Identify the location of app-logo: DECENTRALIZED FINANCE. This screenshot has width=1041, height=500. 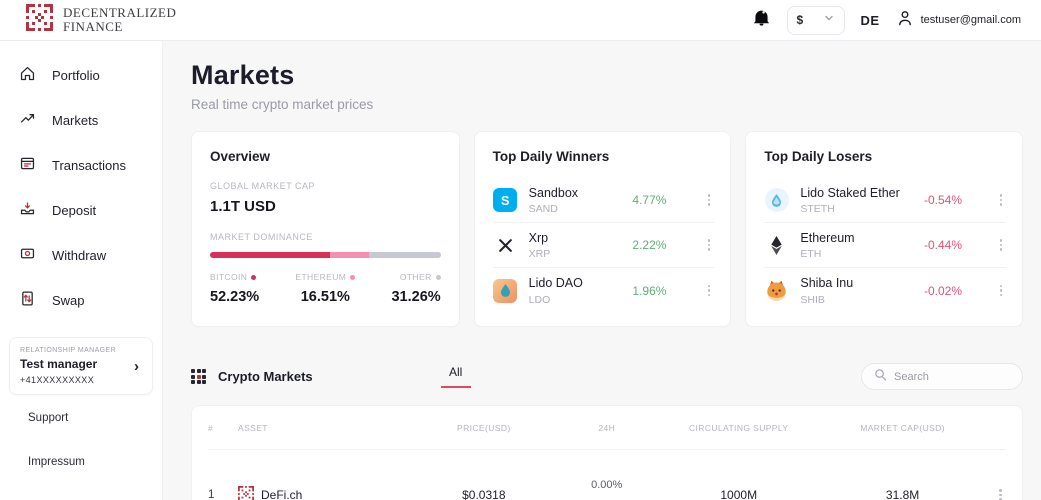
(101, 20).